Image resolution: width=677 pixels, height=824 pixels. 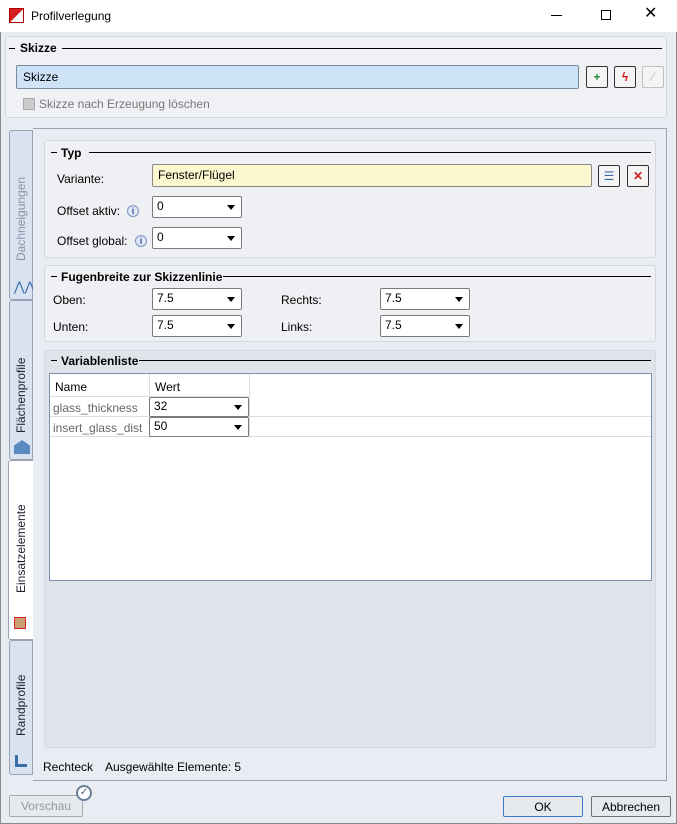 What do you see at coordinates (21, 218) in the screenshot?
I see `tab-label: Dachneigungen` at bounding box center [21, 218].